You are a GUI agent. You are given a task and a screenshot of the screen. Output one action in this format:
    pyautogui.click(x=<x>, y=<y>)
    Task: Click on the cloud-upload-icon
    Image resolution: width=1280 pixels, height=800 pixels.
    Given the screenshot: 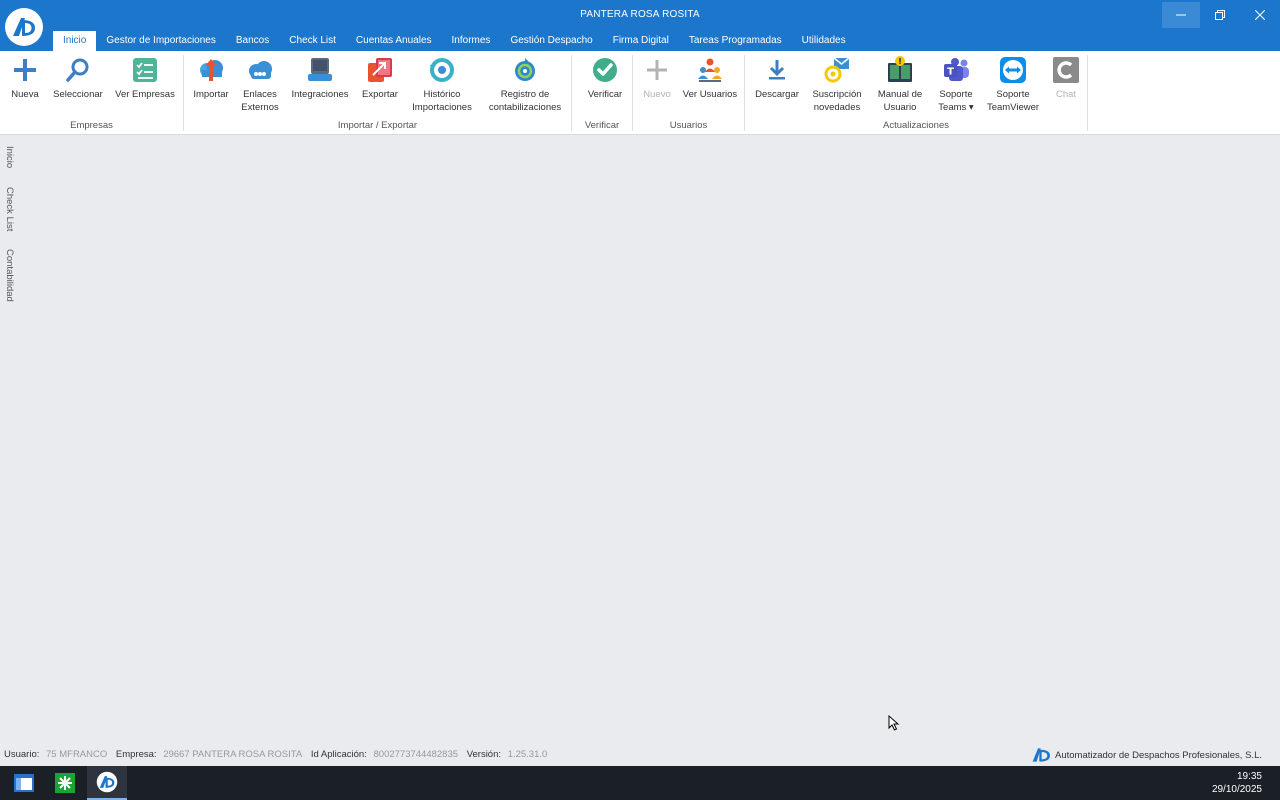 What is the action you would take?
    pyautogui.click(x=211, y=70)
    